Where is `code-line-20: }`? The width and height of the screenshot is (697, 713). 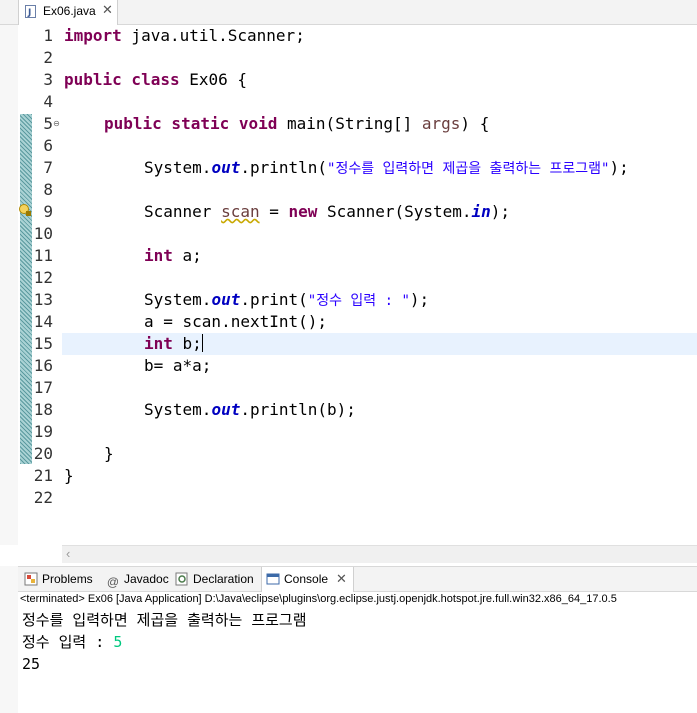 code-line-20: } is located at coordinates (109, 453).